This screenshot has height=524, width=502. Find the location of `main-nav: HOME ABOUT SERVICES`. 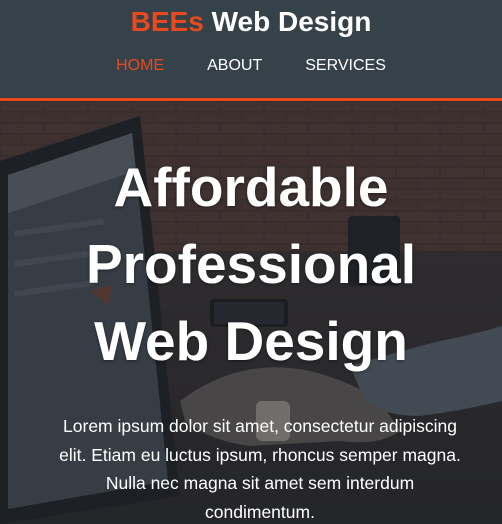

main-nav: HOME ABOUT SERVICES is located at coordinates (251, 66).